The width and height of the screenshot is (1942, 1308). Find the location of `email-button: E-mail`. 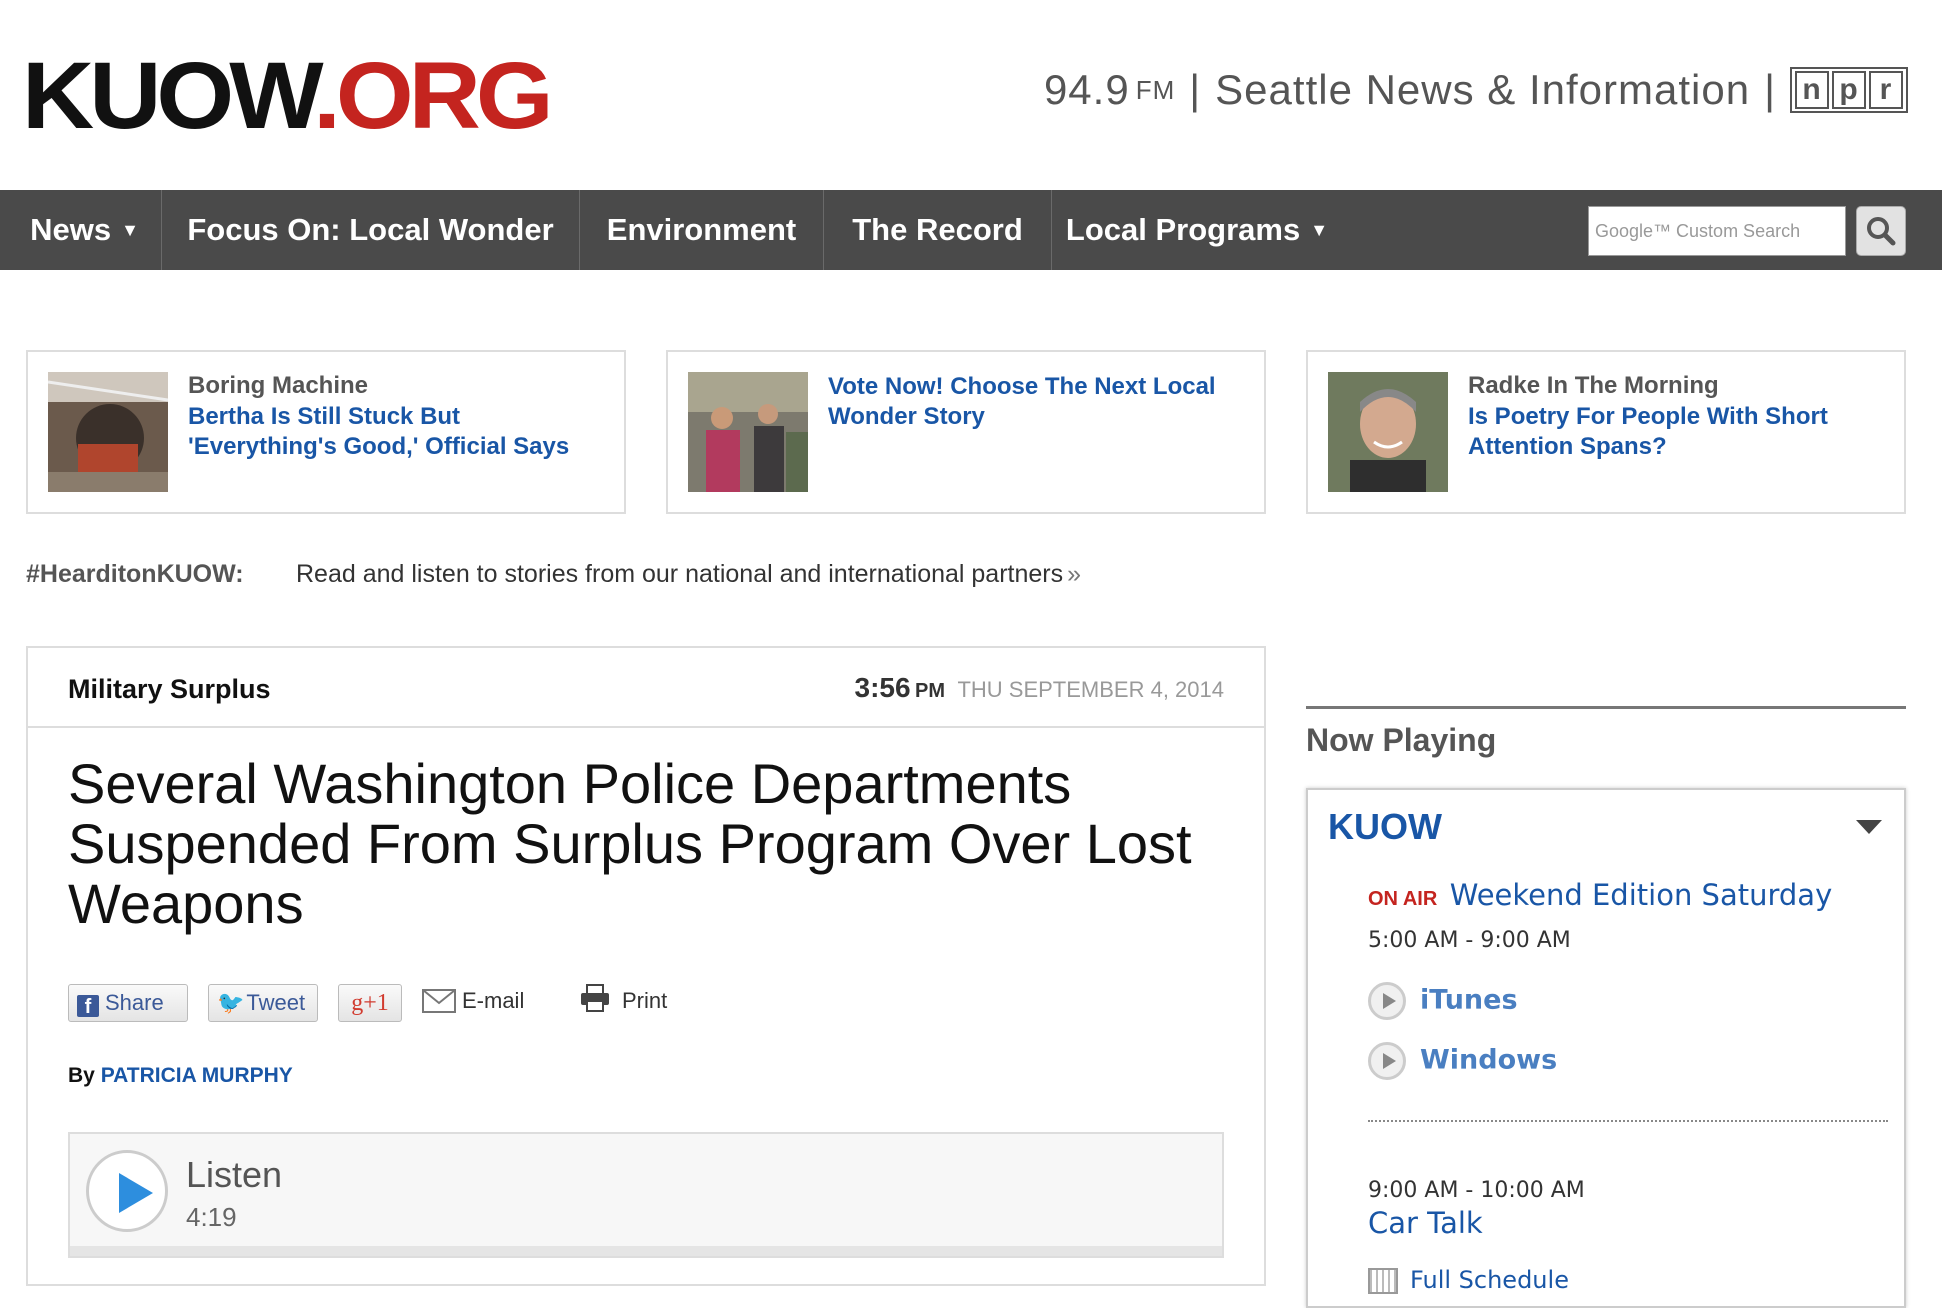

email-button: E-mail is located at coordinates (473, 1001).